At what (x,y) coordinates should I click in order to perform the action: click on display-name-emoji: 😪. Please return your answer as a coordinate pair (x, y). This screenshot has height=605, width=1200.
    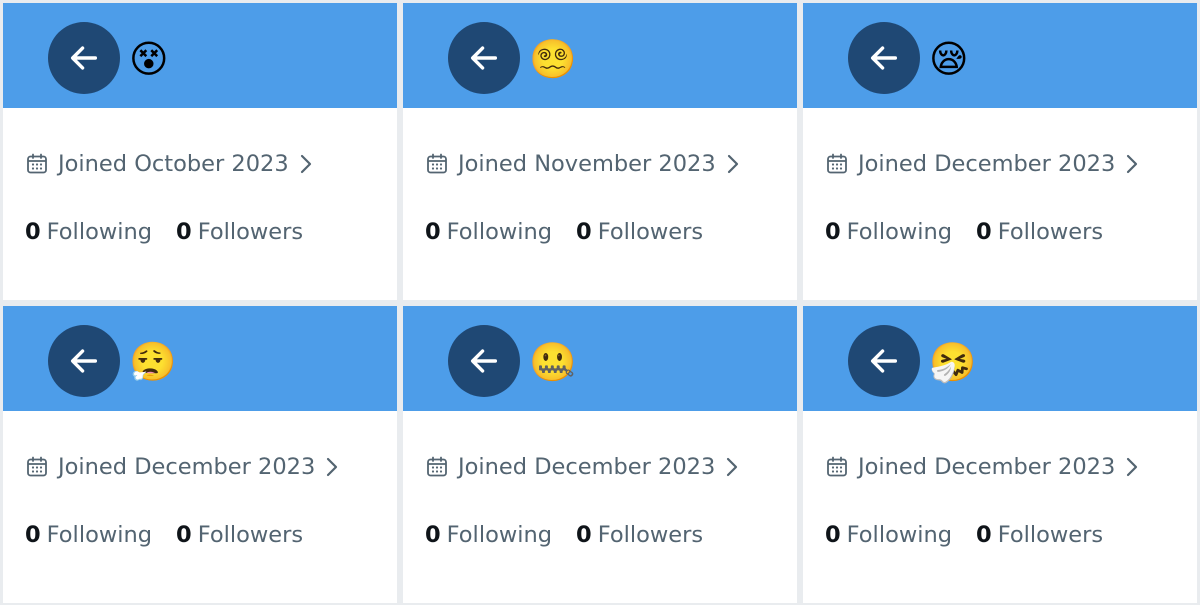
    Looking at the image, I should click on (949, 59).